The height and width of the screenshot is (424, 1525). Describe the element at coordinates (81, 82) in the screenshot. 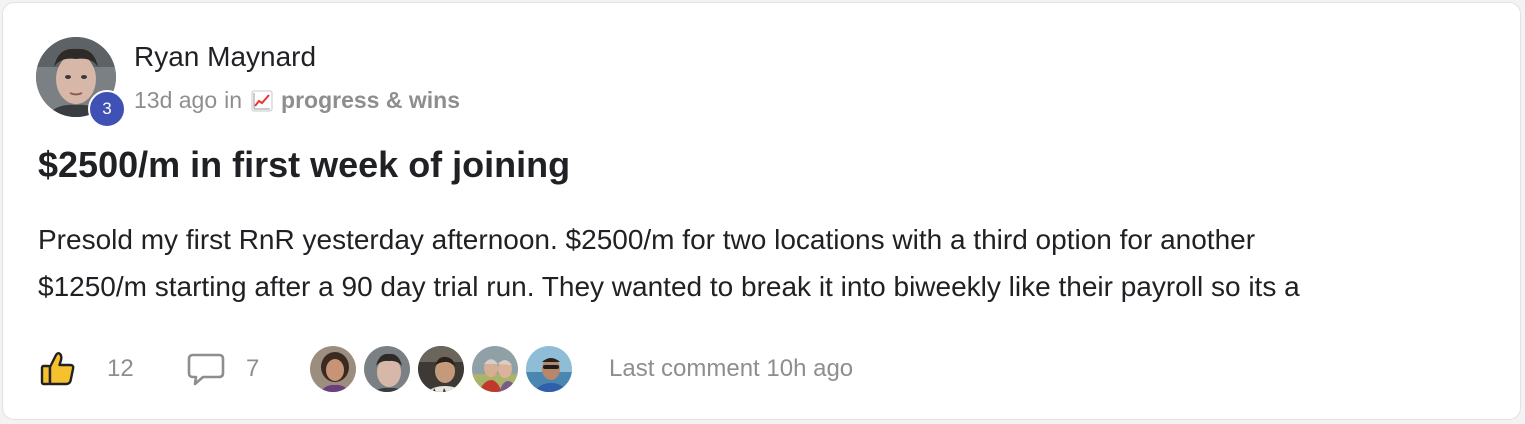

I see `author-avatar-wrap: 3` at that location.